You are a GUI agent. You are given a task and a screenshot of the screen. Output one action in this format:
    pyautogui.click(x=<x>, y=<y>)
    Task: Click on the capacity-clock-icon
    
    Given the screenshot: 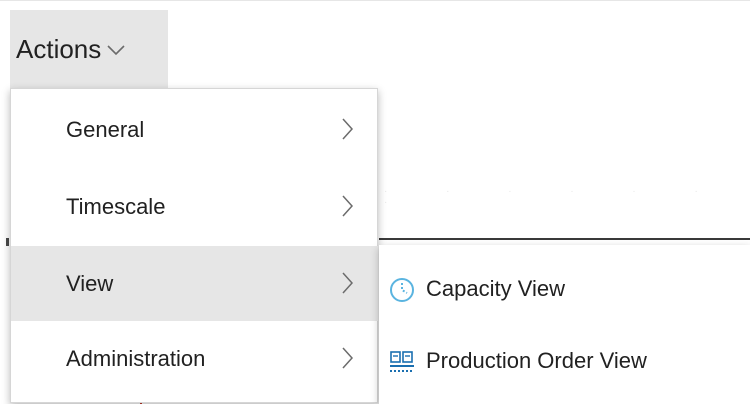 What is the action you would take?
    pyautogui.click(x=402, y=290)
    